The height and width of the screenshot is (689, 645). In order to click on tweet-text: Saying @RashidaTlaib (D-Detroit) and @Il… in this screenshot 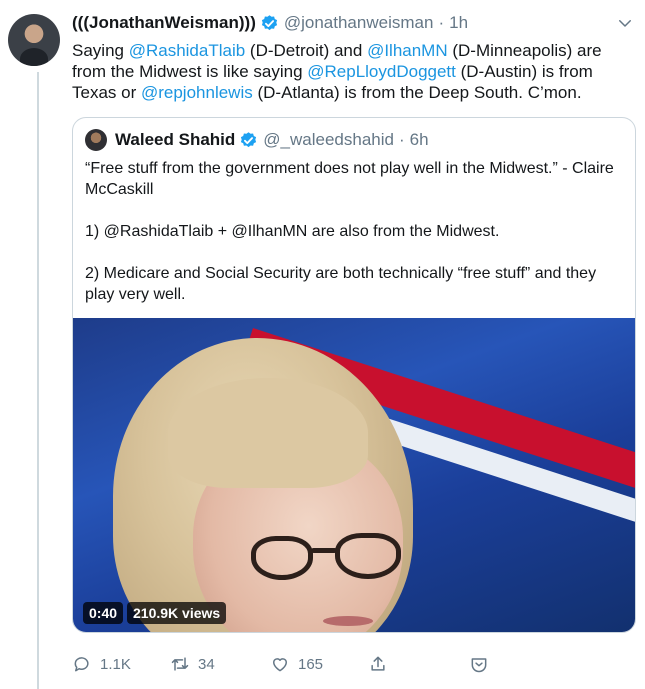, I will do `click(350, 71)`.